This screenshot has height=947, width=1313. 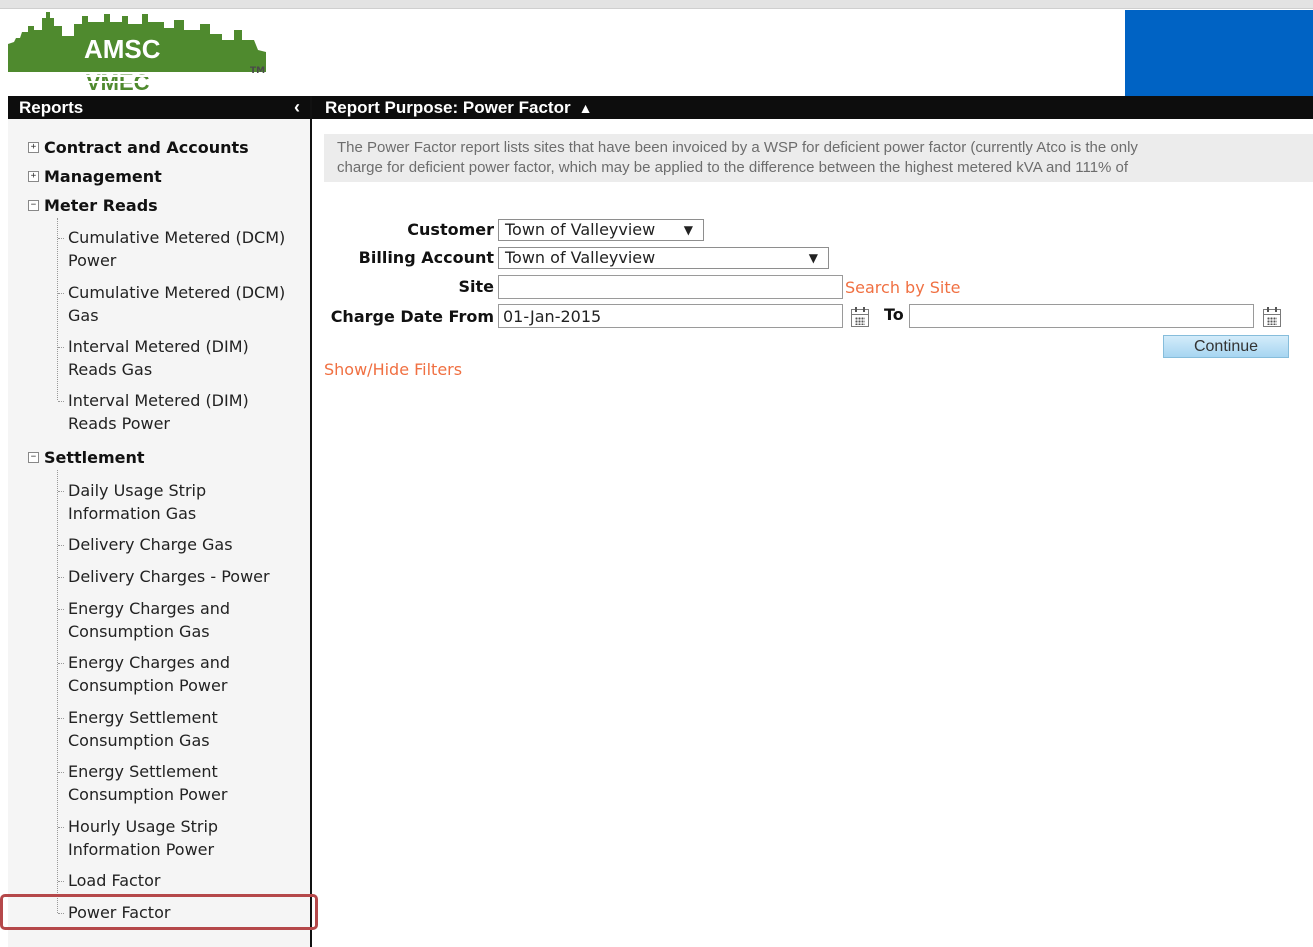 I want to click on site-input, so click(x=670, y=287).